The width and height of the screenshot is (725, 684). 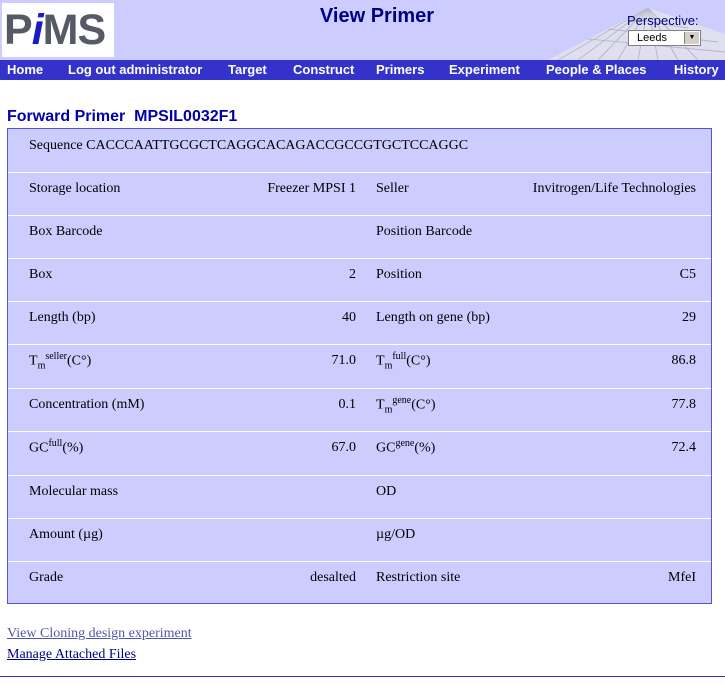 What do you see at coordinates (66, 534) in the screenshot?
I see `amount-label: Amount (µg)` at bounding box center [66, 534].